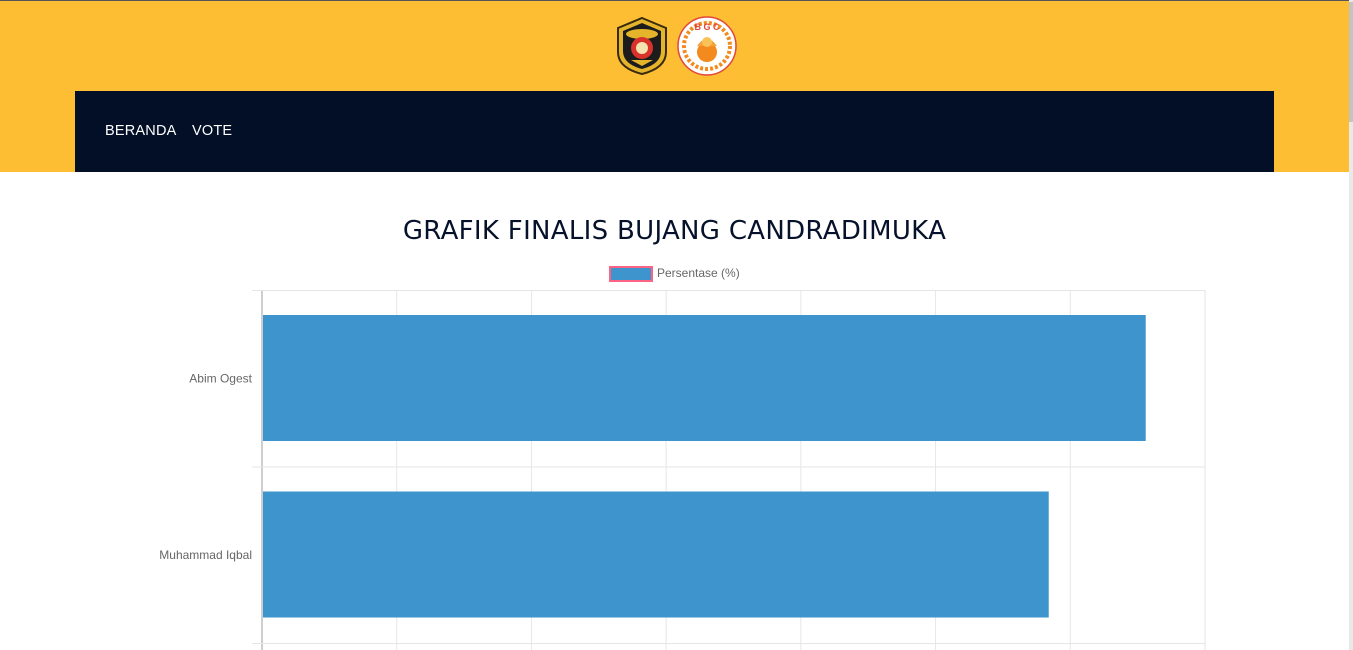  Describe the element at coordinates (141, 131) in the screenshot. I see `nav-item-beranda: BERANDA` at that location.